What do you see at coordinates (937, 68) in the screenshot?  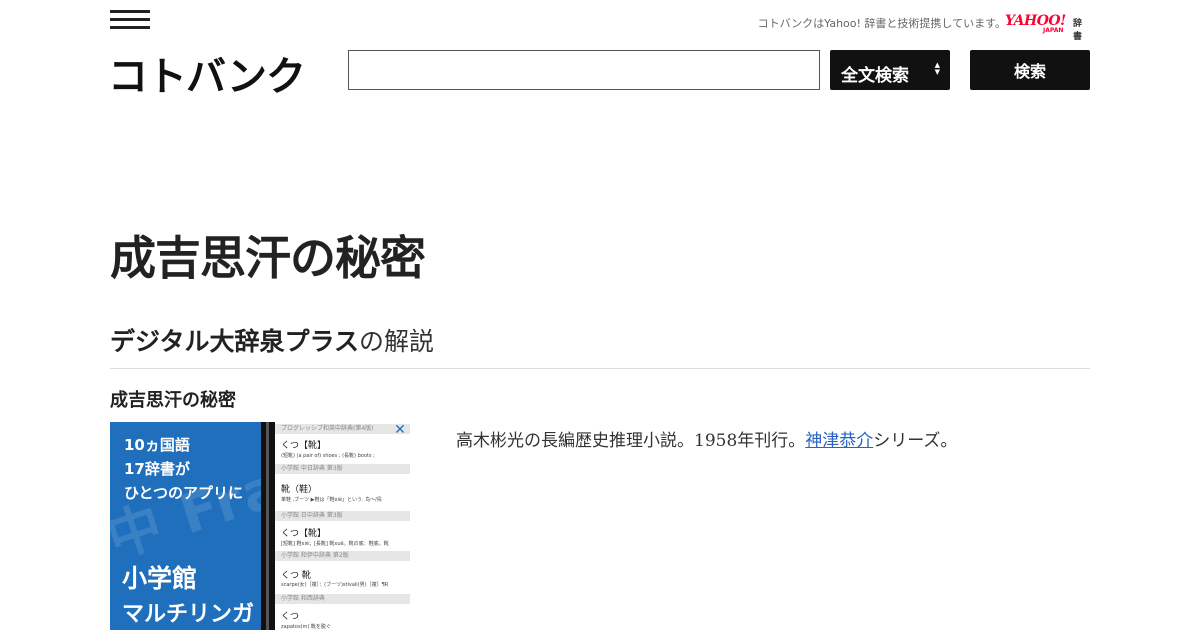 I see `select-arrows-icon: ▲ ▼` at bounding box center [937, 68].